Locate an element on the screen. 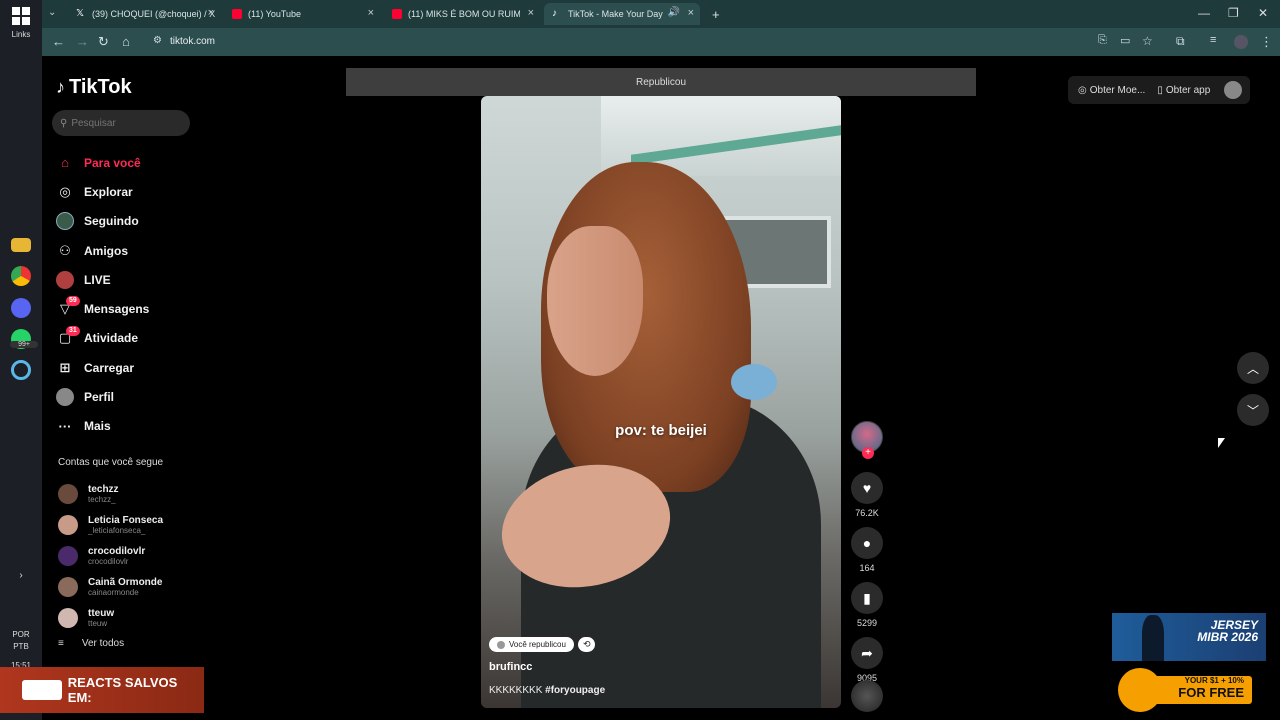 This screenshot has width=1280, height=720. following-account-item: tteuw tteuw is located at coordinates (110, 617).